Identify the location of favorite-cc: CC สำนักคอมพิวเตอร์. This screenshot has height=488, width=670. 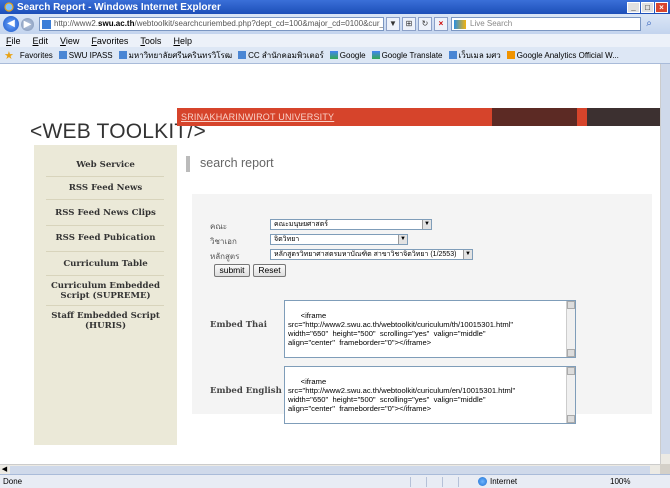
(281, 55).